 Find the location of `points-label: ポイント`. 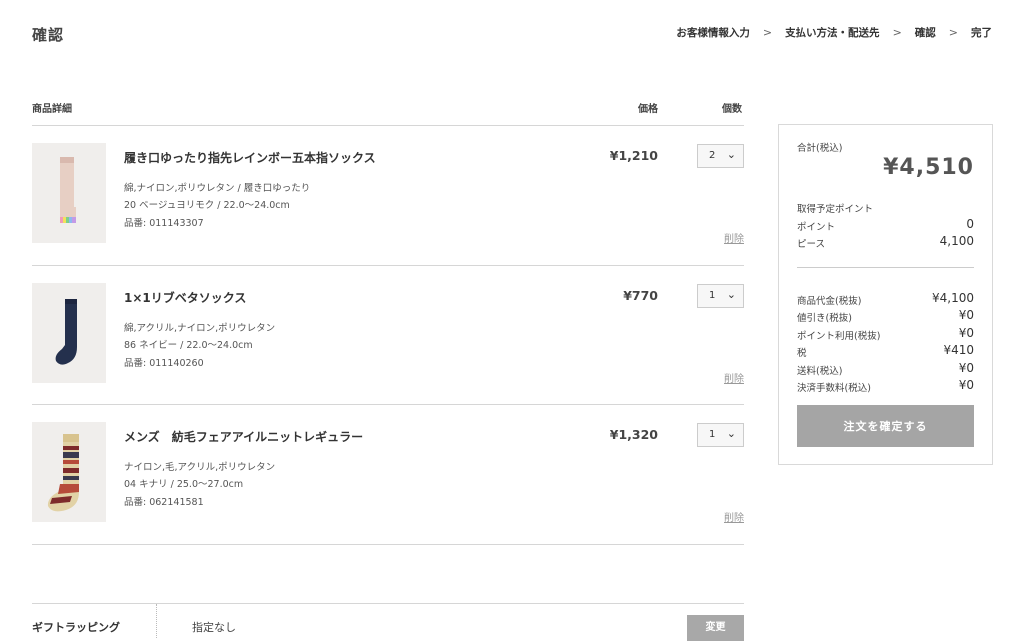

points-label: ポイント is located at coordinates (816, 227).